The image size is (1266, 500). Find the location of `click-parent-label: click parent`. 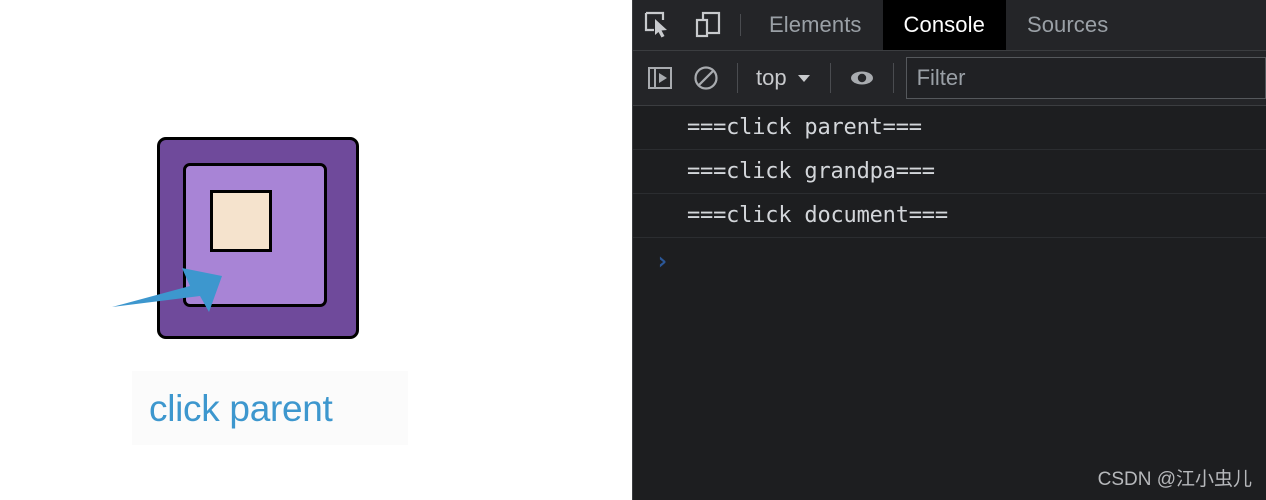

click-parent-label: click parent is located at coordinates (241, 408).